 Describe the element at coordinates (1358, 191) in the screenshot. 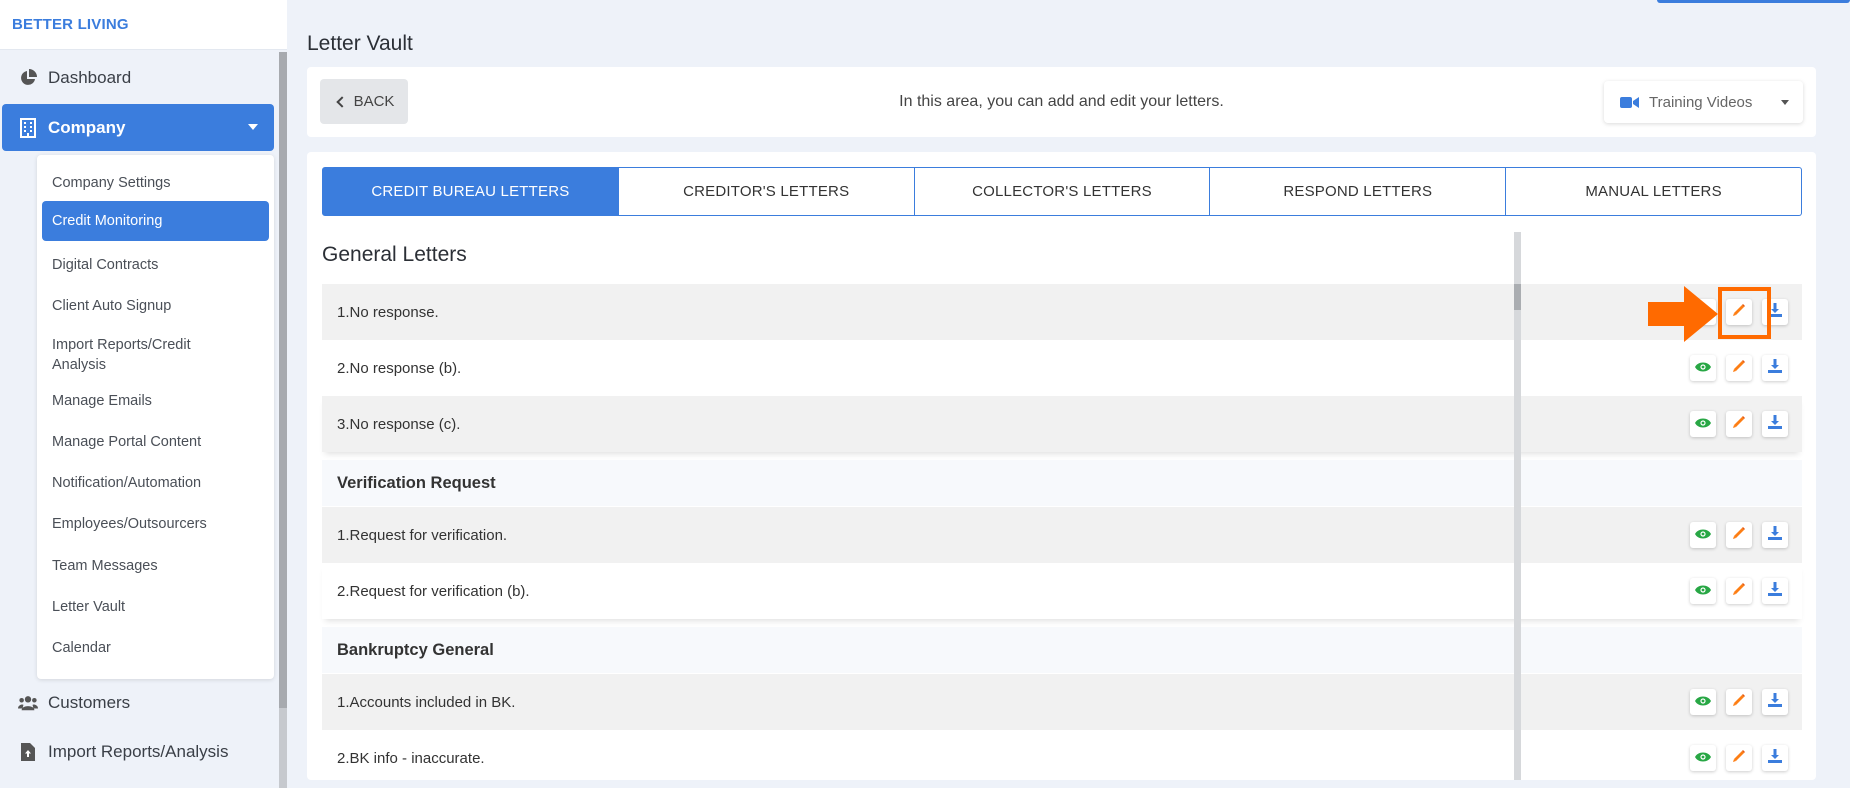

I see `tab-respond-letters: RESPOND LETTERS` at that location.